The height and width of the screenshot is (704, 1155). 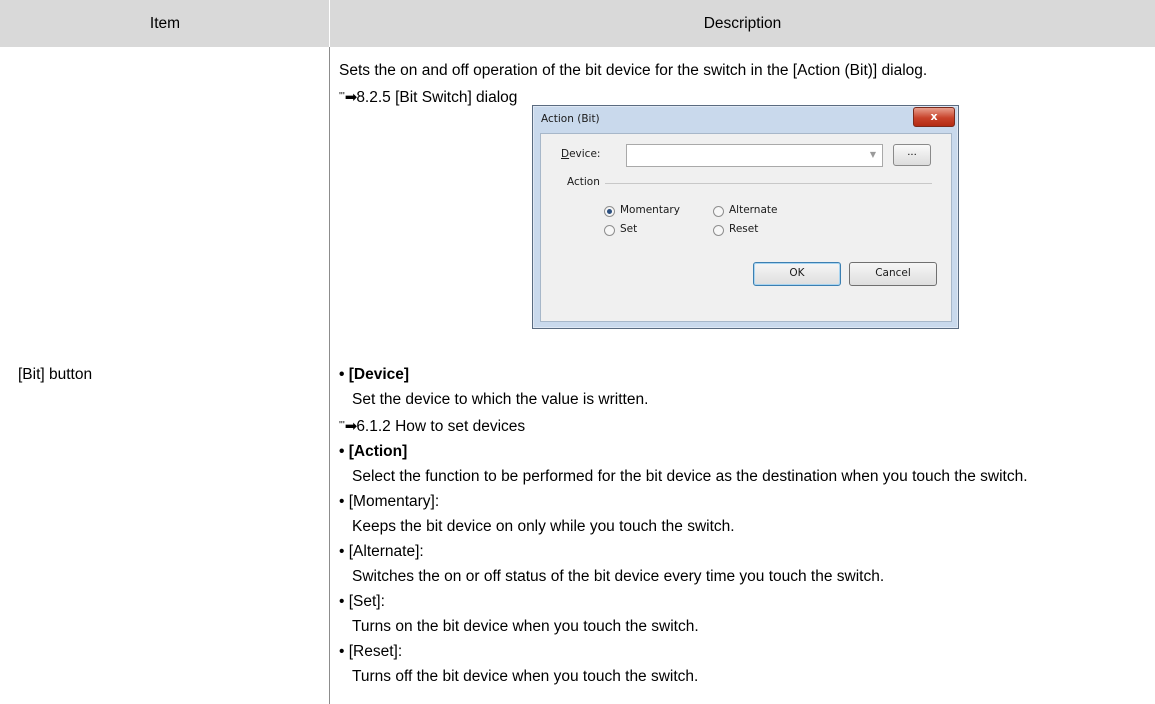 I want to click on radio-reset-label: Reset, so click(x=743, y=229).